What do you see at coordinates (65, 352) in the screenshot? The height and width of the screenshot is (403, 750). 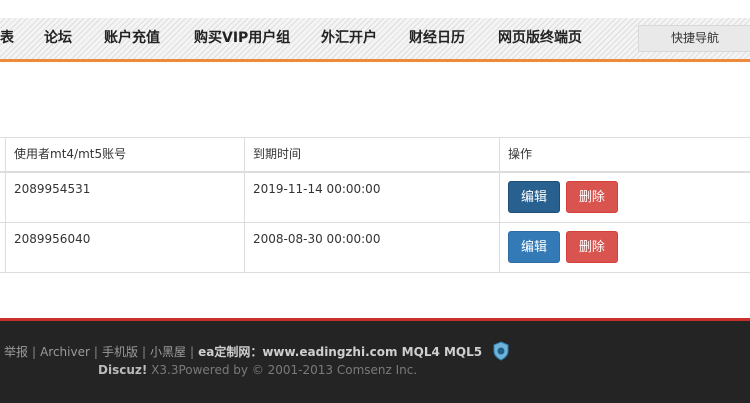 I see `footer-link-archiver: Archiver` at bounding box center [65, 352].